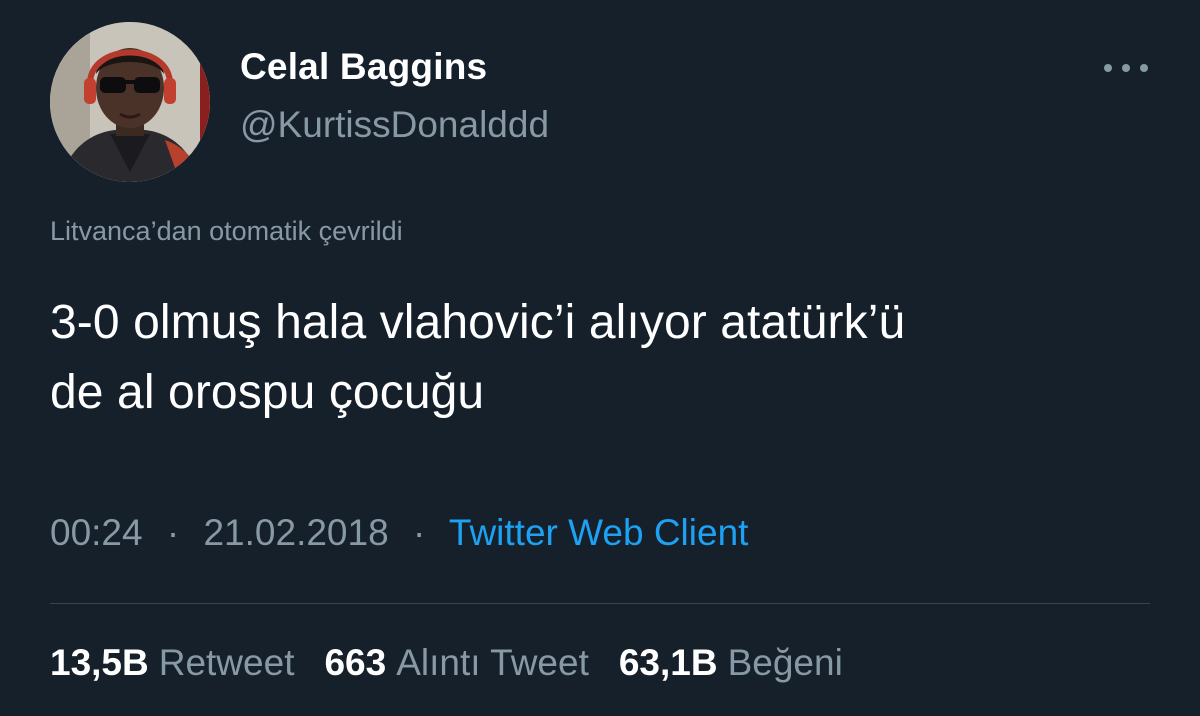 The image size is (1200, 716). What do you see at coordinates (600, 603) in the screenshot?
I see `divider` at bounding box center [600, 603].